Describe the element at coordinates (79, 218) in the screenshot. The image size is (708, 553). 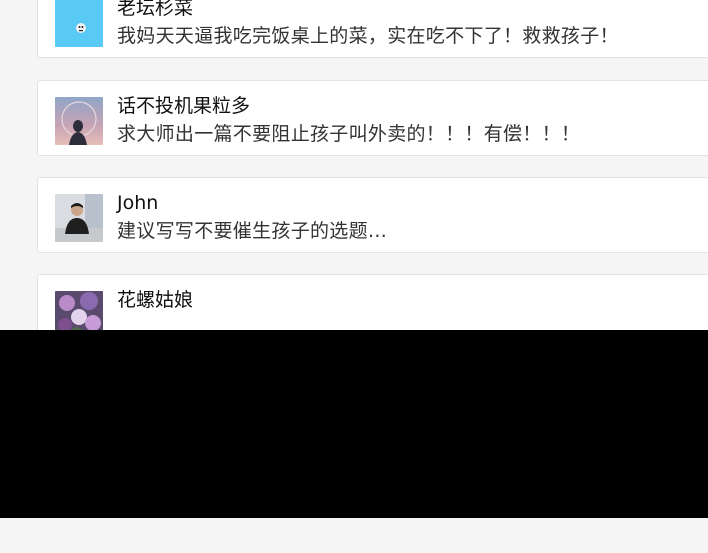
I see `man-portrait-avatar-icon` at that location.